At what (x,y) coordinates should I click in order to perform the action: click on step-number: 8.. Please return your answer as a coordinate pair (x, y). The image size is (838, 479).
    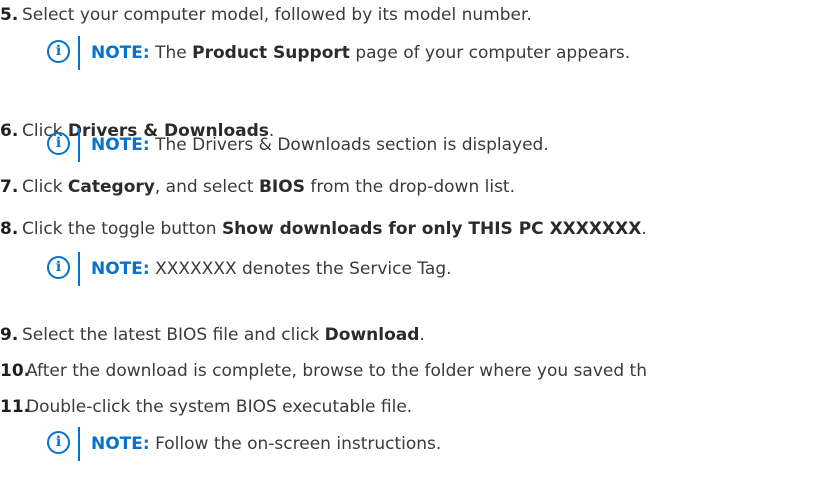
    Looking at the image, I should click on (9, 229).